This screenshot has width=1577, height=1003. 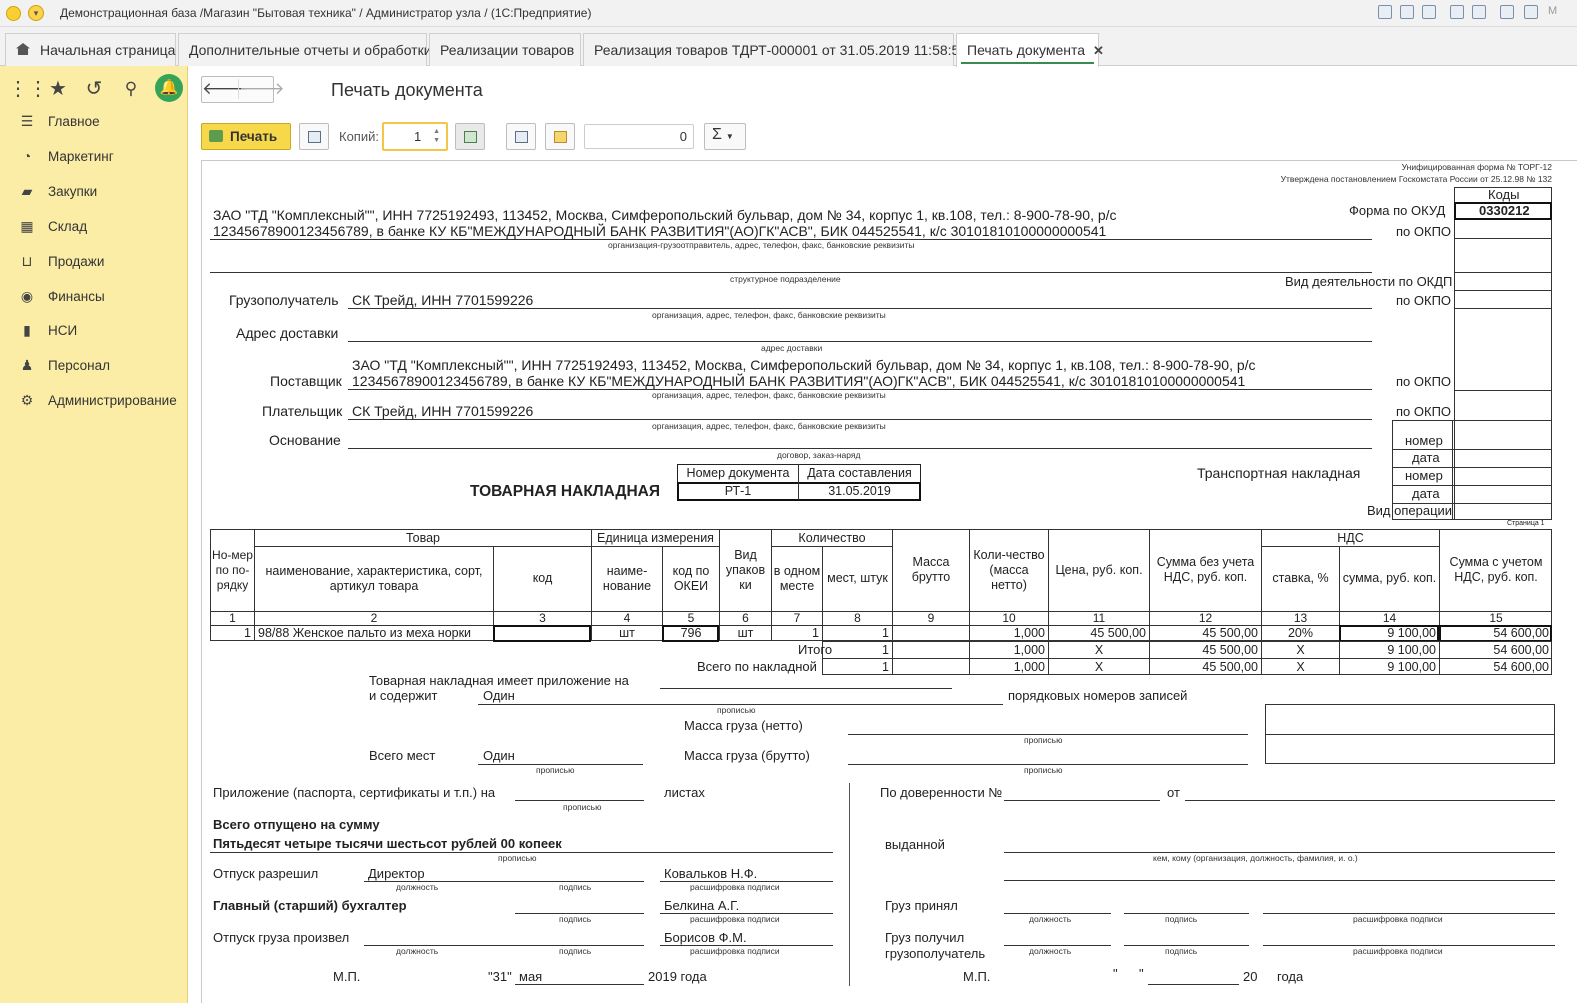 I want to click on column-number: 14, so click(x=1389, y=617).